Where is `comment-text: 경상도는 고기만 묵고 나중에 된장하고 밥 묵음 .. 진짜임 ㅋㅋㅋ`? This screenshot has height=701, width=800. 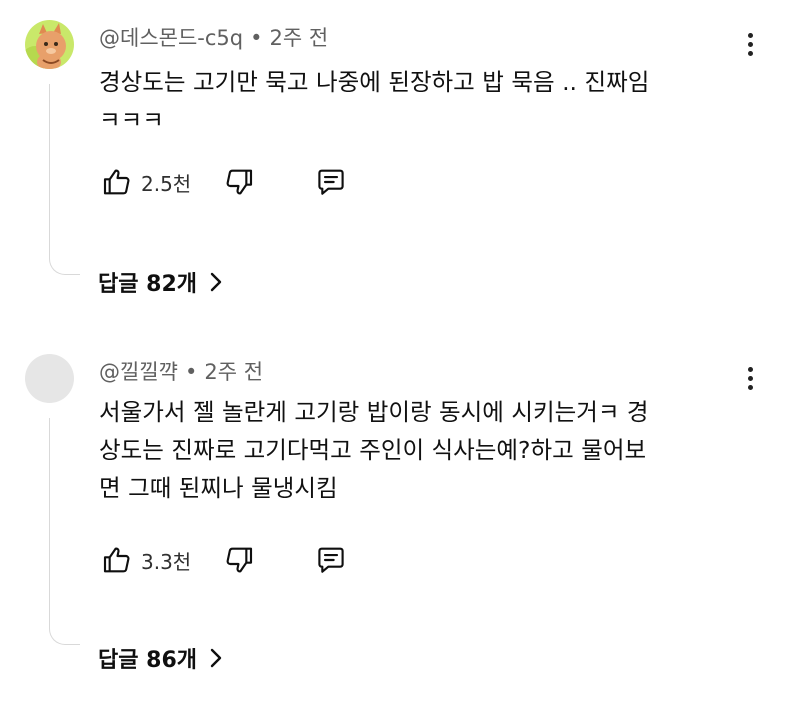
comment-text: 경상도는 고기만 묵고 나중에 된장하고 밥 묵음 .. 진짜임 ㅋㅋㅋ is located at coordinates (419, 101).